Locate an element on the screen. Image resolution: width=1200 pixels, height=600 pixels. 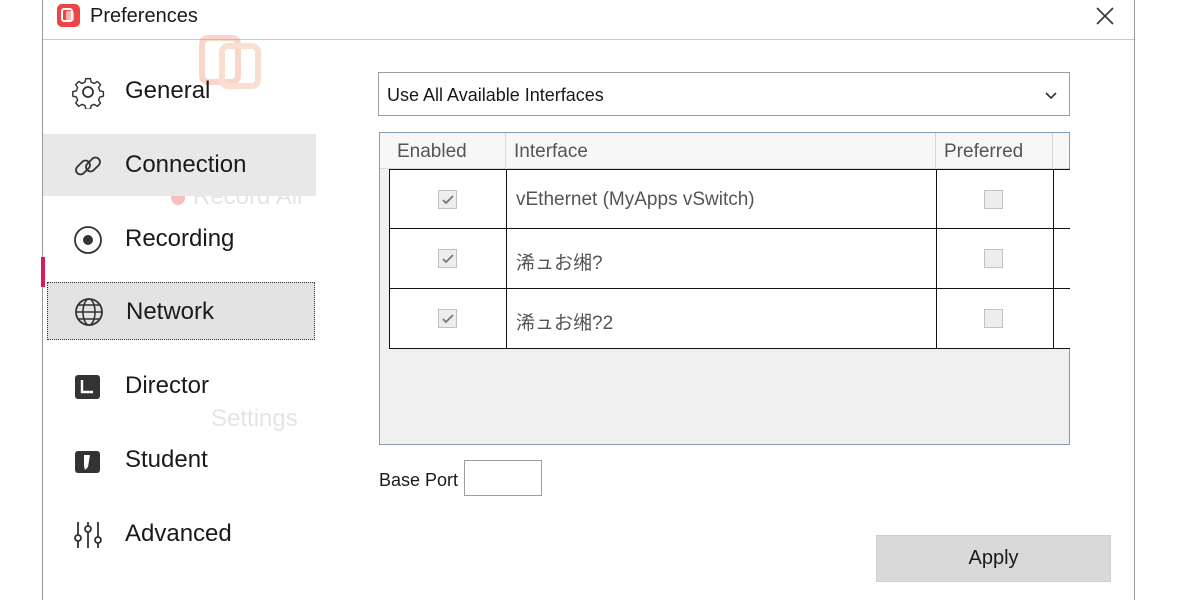
sliders-icon is located at coordinates (88, 535).